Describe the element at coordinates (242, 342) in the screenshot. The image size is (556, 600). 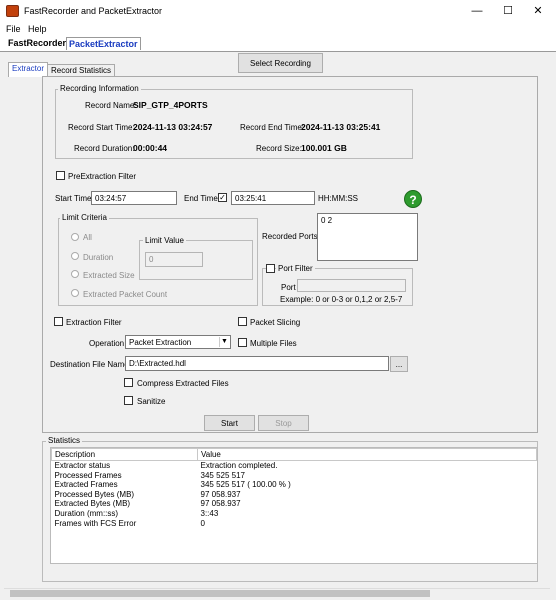
I see `multiple-files-checkbox` at that location.